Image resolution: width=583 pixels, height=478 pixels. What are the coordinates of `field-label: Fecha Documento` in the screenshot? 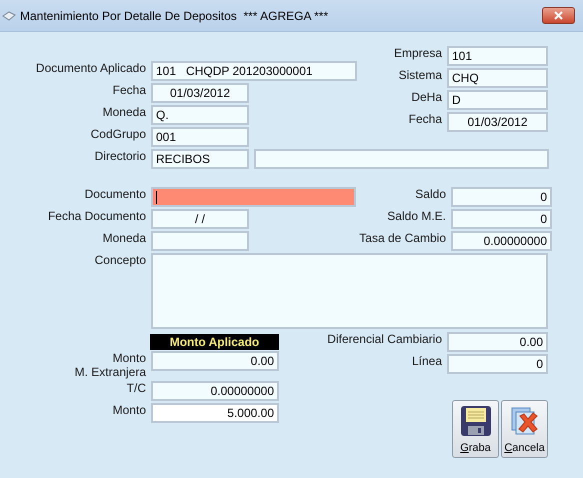 It's located at (96, 216).